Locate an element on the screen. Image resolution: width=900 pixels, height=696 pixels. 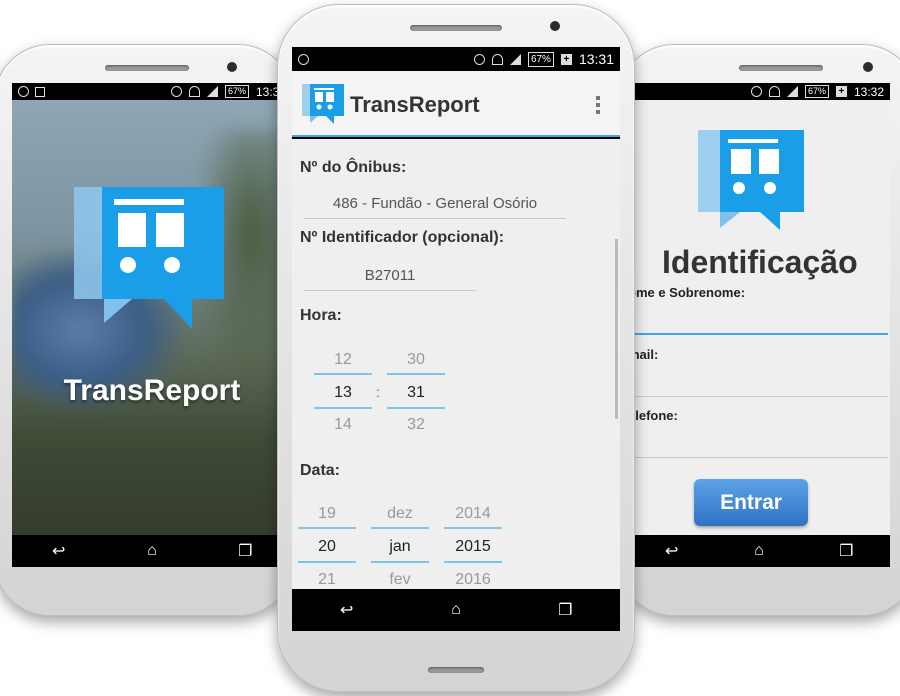
login-title: Identificação is located at coordinates (760, 262).